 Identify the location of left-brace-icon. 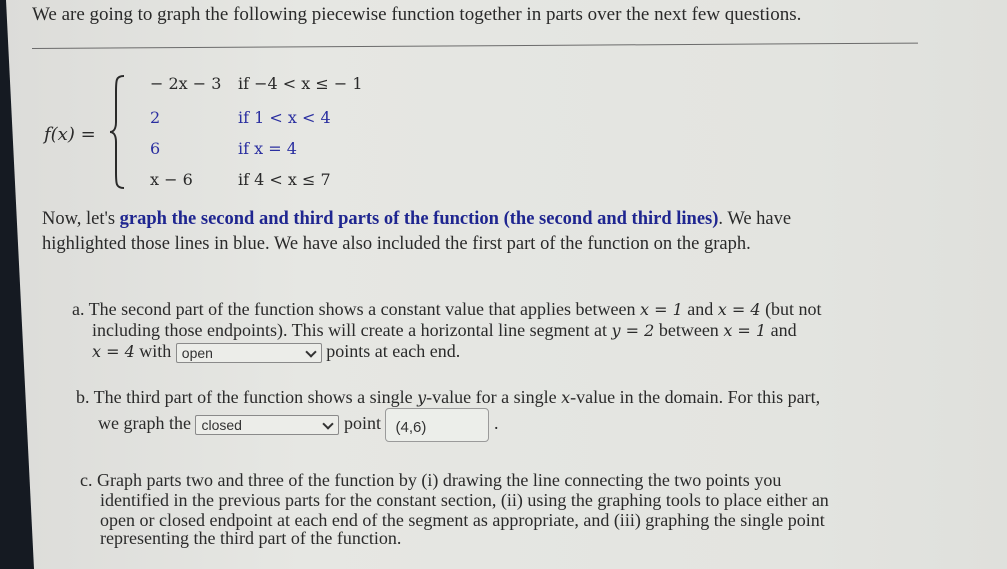
(117, 132).